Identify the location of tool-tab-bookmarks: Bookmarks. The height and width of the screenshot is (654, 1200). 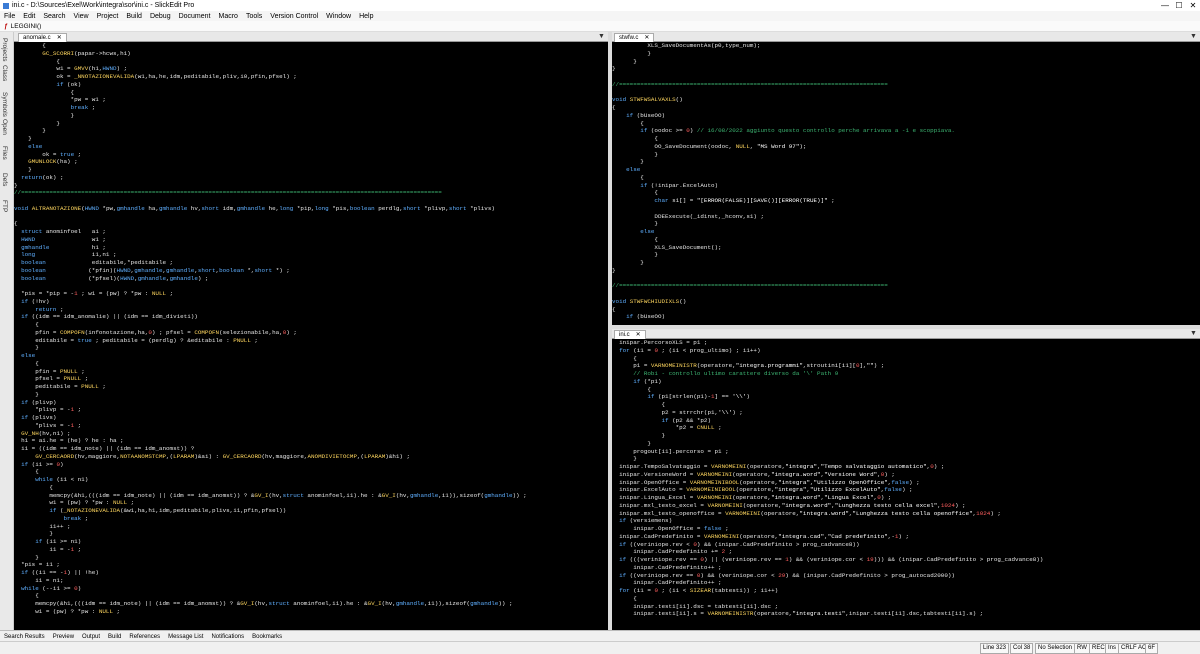
(267, 637).